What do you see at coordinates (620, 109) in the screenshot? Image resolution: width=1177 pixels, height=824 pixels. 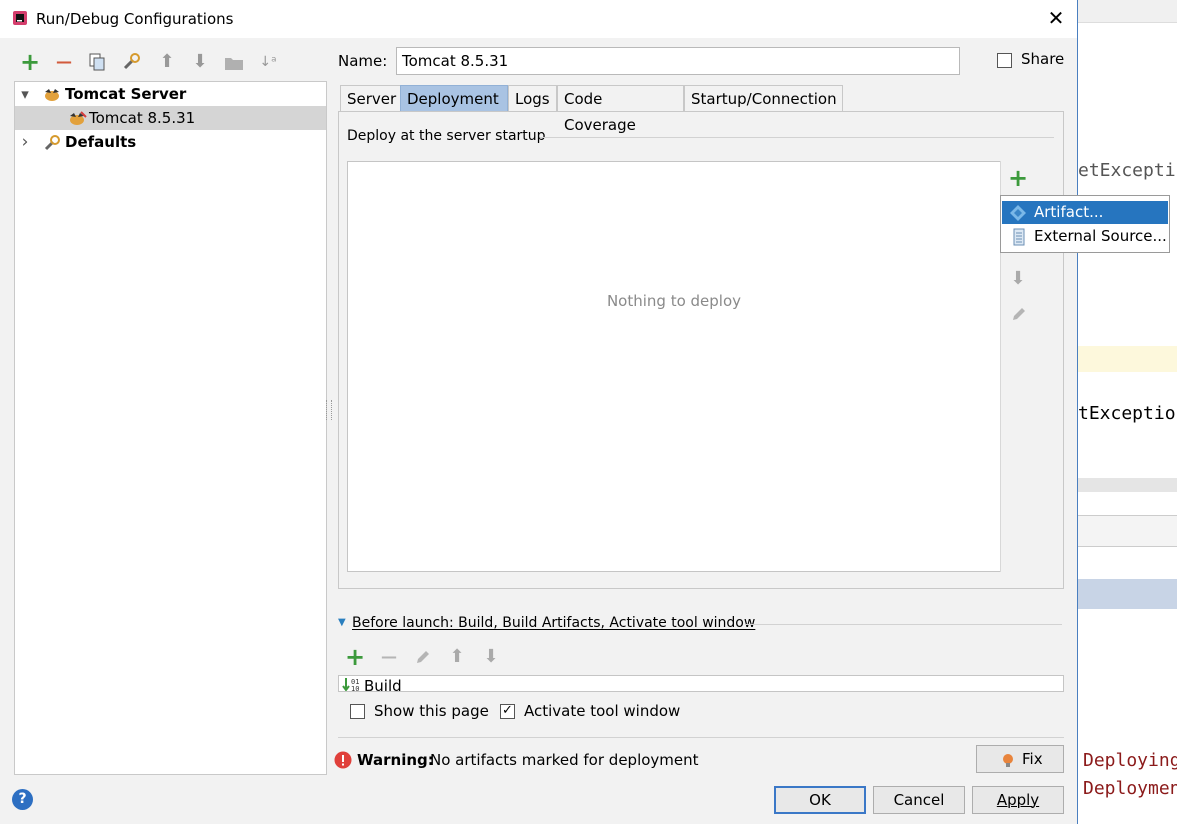 I see `tab-code-coverage: Code Coverage` at bounding box center [620, 109].